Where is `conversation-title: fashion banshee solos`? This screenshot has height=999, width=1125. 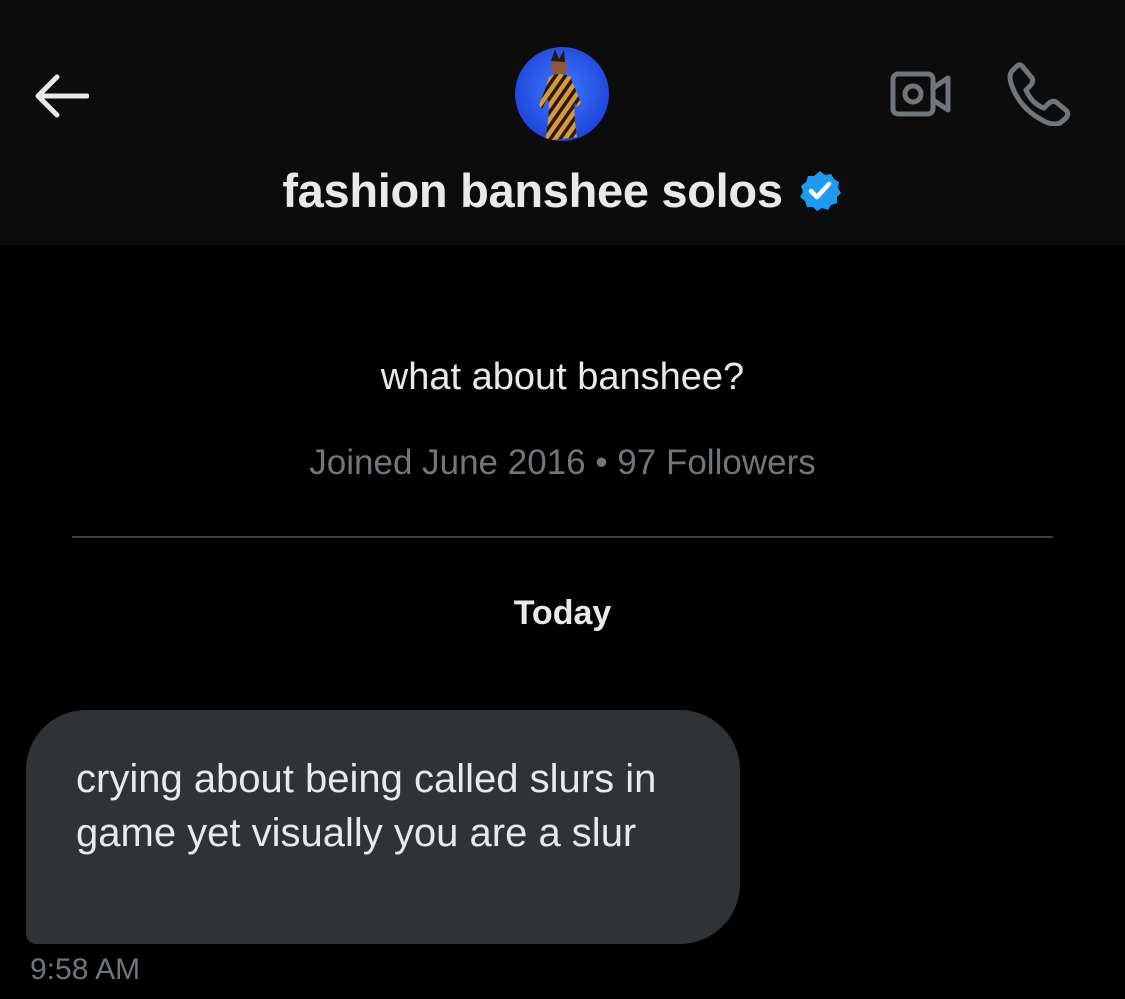 conversation-title: fashion banshee solos is located at coordinates (562, 190).